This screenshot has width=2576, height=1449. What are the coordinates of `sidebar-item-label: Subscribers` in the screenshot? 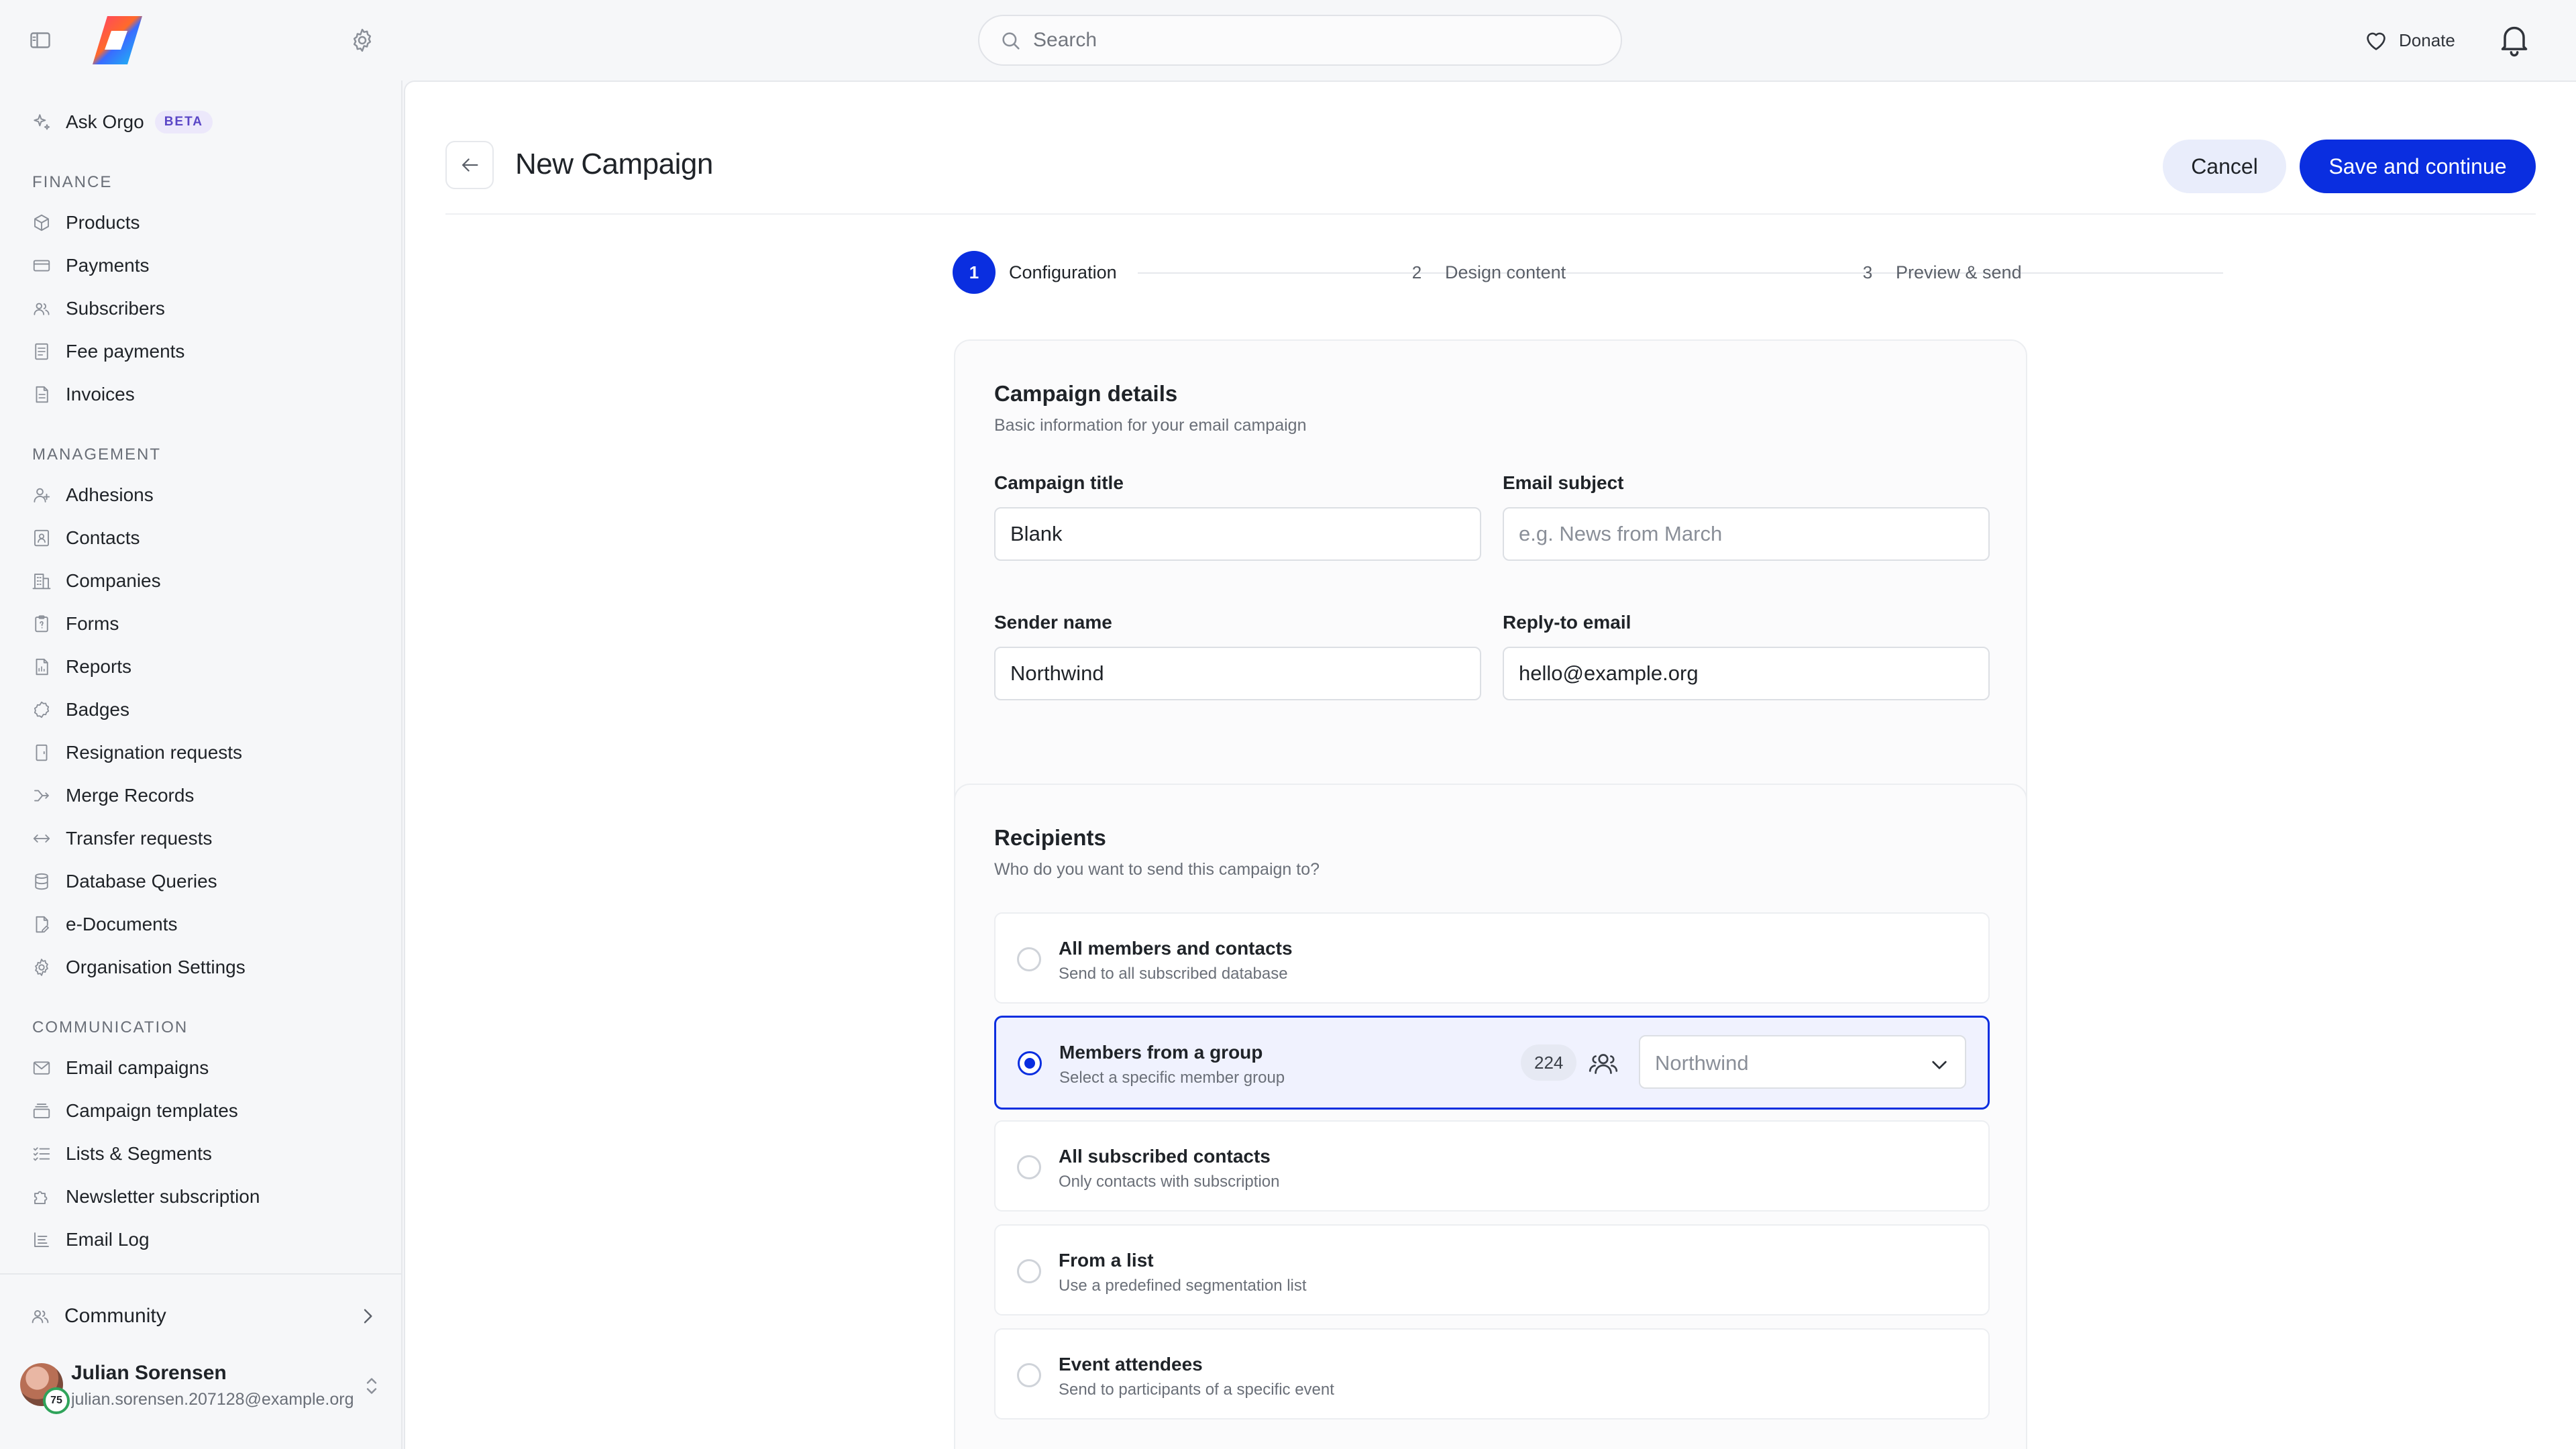 It's located at (115, 308).